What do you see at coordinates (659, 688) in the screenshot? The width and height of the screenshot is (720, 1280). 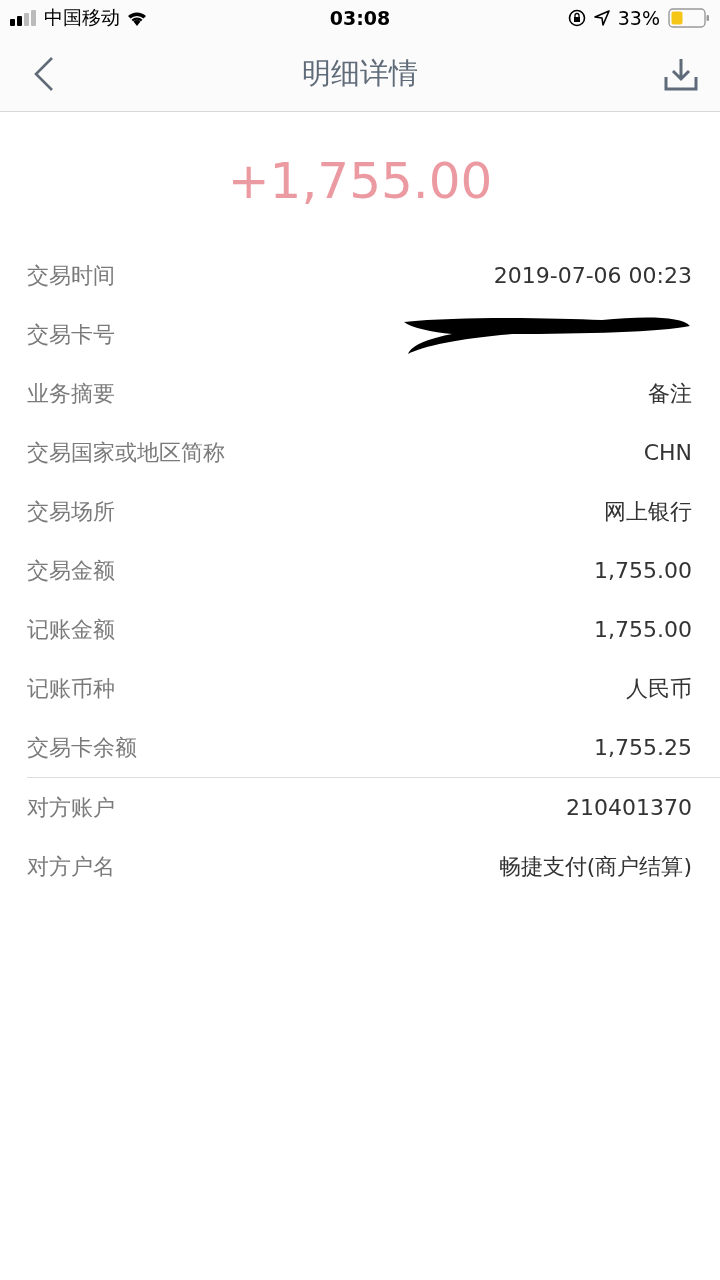 I see `detail-value: 人民币` at bounding box center [659, 688].